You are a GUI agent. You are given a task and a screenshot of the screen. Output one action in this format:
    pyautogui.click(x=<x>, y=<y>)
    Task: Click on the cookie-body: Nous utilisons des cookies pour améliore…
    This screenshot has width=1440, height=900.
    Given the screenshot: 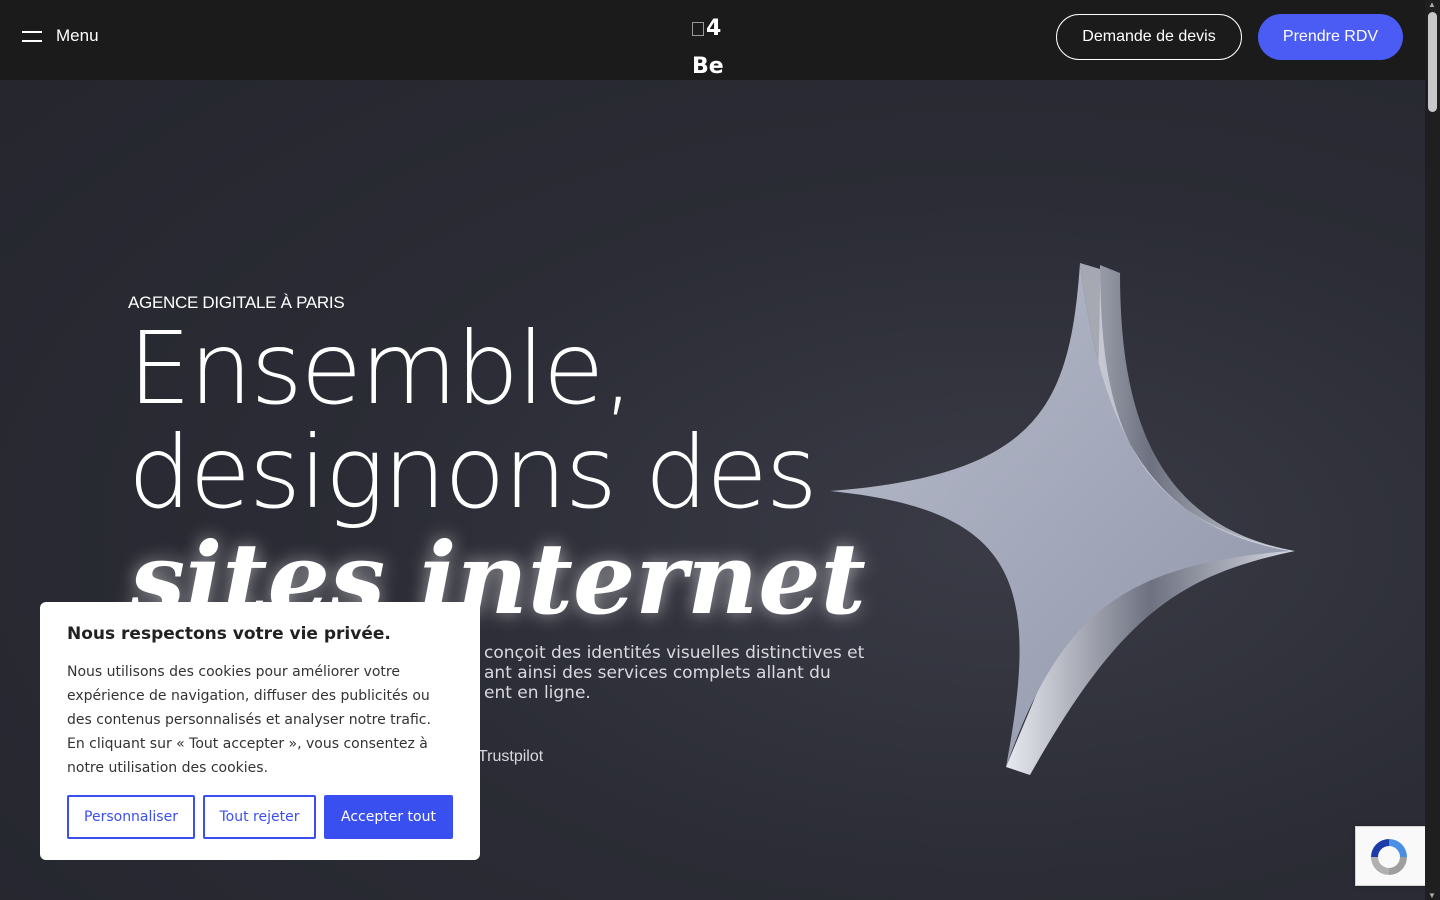 What is the action you would take?
    pyautogui.click(x=249, y=720)
    